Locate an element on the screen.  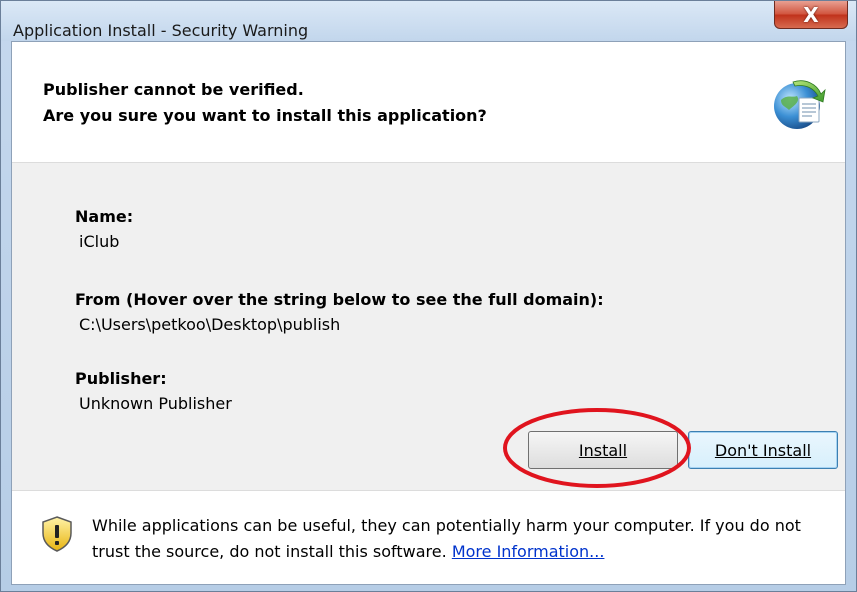
warning-shield-icon is located at coordinates (57, 534).